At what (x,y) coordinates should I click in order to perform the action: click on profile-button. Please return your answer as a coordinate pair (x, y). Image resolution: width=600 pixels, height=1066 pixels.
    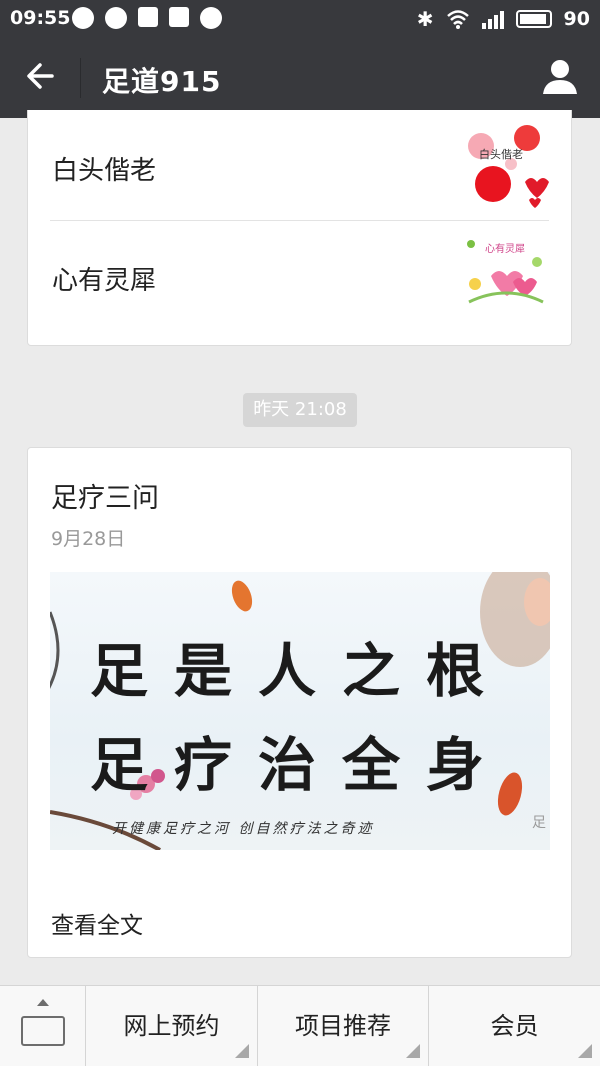
    Looking at the image, I should click on (560, 76).